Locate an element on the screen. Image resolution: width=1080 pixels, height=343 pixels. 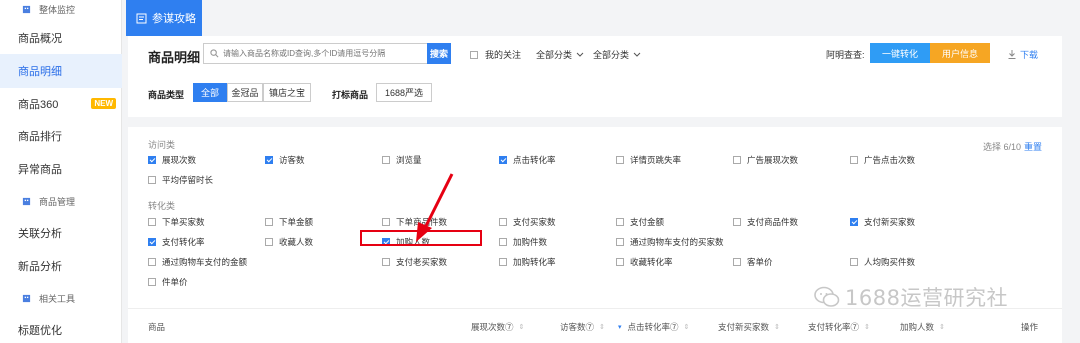
sidebar-item-title-optimize: 标题优化 is located at coordinates (61, 328).